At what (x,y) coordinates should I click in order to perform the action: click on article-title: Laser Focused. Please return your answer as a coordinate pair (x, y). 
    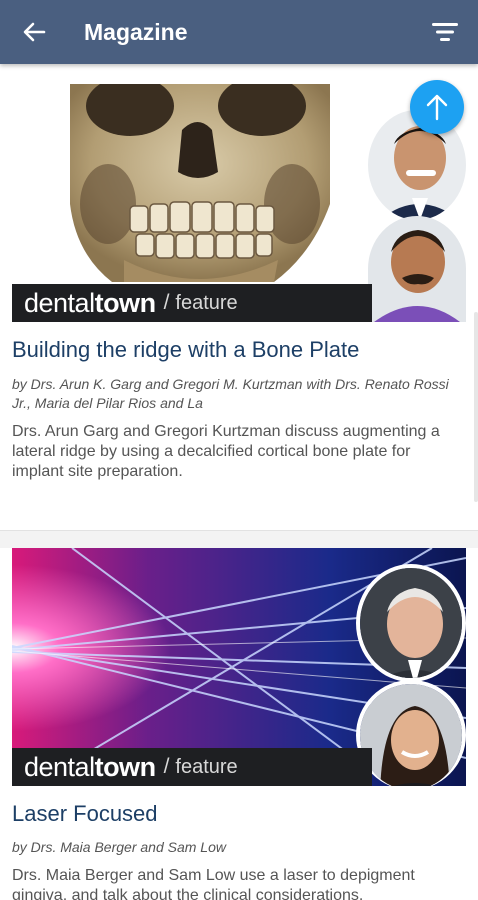
    Looking at the image, I should click on (85, 814).